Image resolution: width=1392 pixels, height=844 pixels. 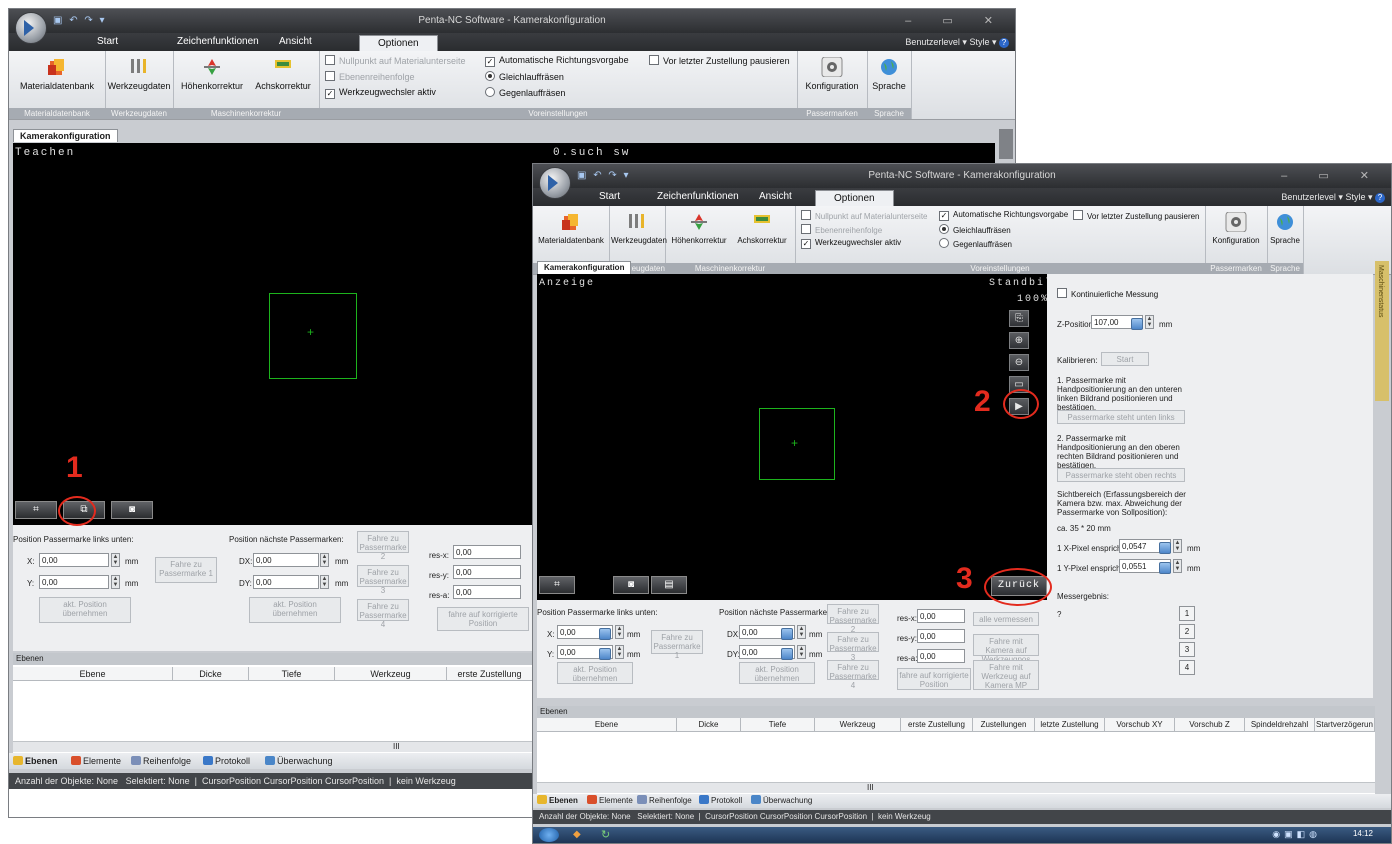 I want to click on start-orb-icon, so click(x=549, y=835).